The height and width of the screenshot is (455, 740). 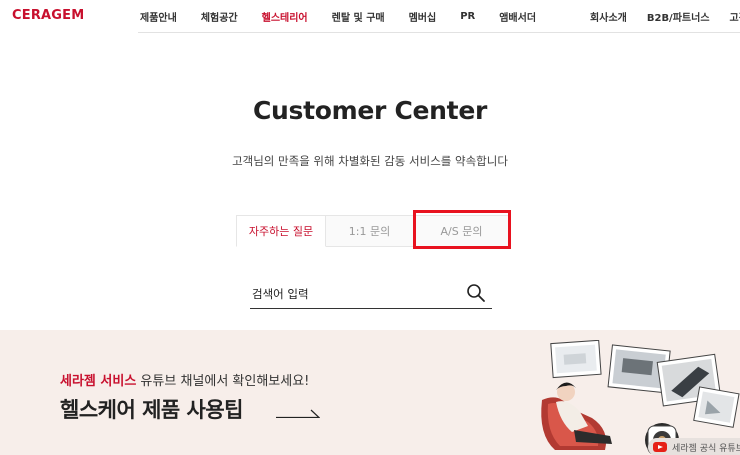 I want to click on nav-item-rental: 렌탈 및 구매, so click(x=358, y=16).